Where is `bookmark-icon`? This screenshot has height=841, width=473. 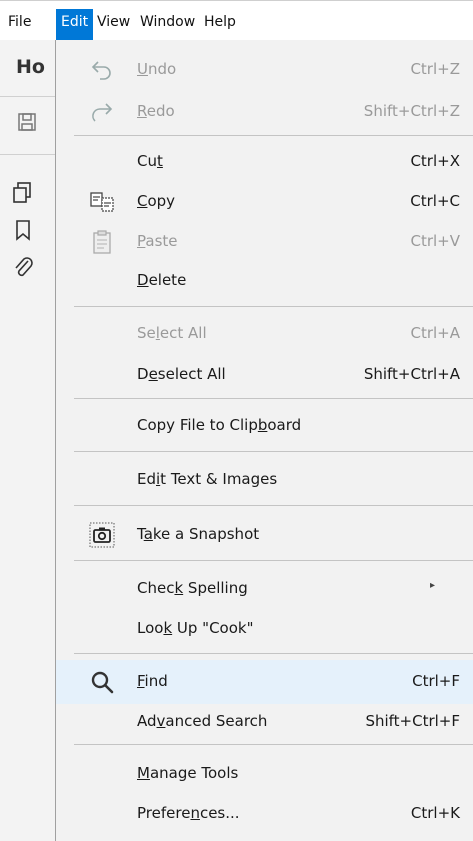 bookmark-icon is located at coordinates (24, 230).